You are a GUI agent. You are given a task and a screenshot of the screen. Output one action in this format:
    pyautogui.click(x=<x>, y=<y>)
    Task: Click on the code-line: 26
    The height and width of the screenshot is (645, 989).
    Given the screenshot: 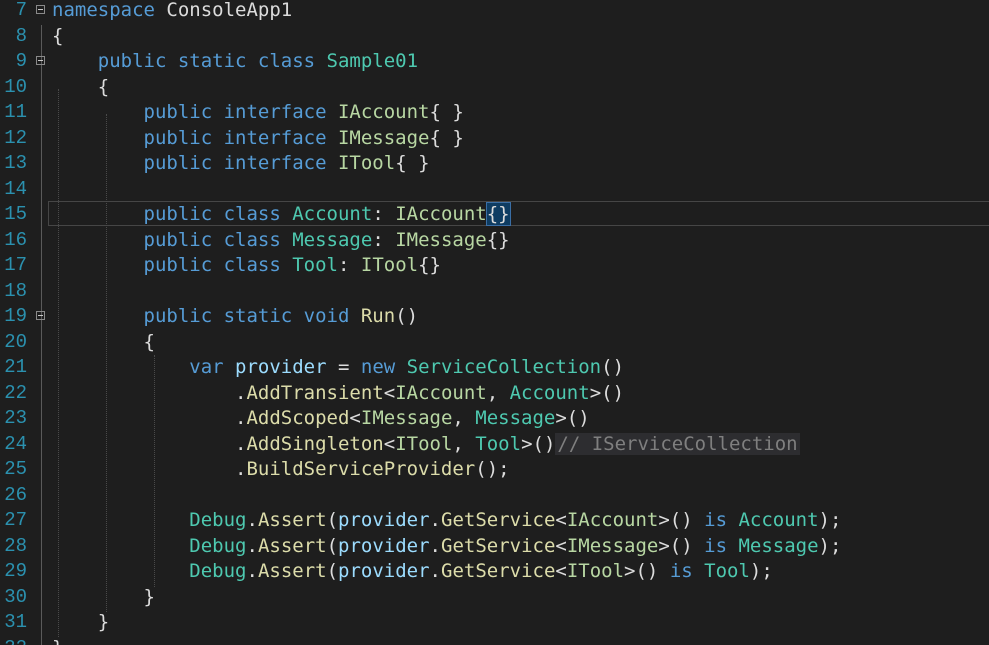 What is the action you would take?
    pyautogui.click(x=494, y=496)
    